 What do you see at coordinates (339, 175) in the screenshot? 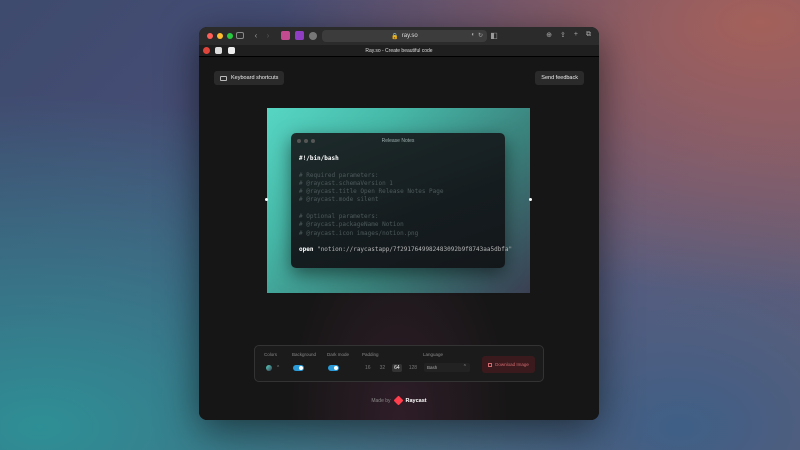
I see `code-line: # Required parameters:` at bounding box center [339, 175].